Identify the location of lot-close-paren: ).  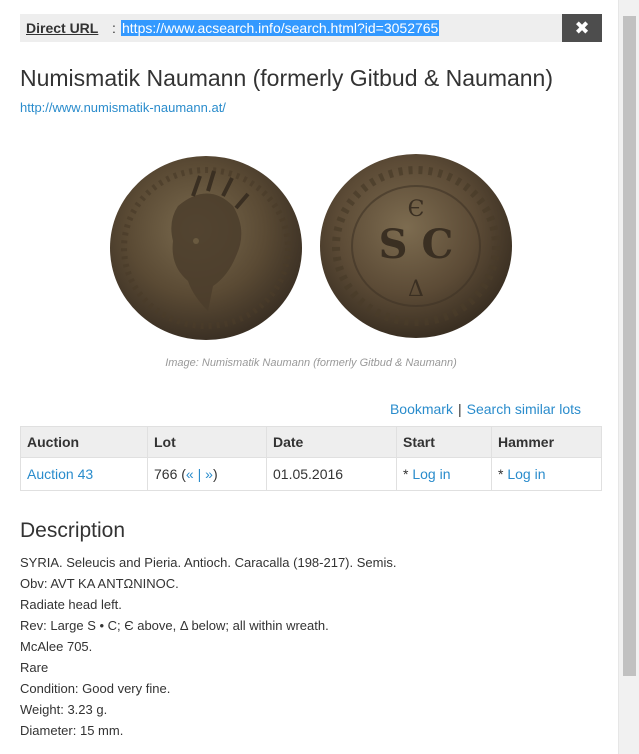
(215, 474).